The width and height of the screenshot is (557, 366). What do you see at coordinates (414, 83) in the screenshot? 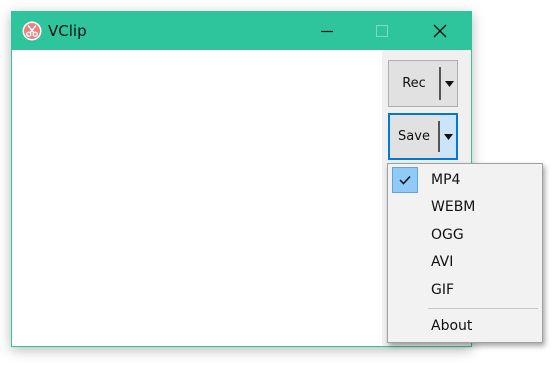
I see `rec-button: Rec` at bounding box center [414, 83].